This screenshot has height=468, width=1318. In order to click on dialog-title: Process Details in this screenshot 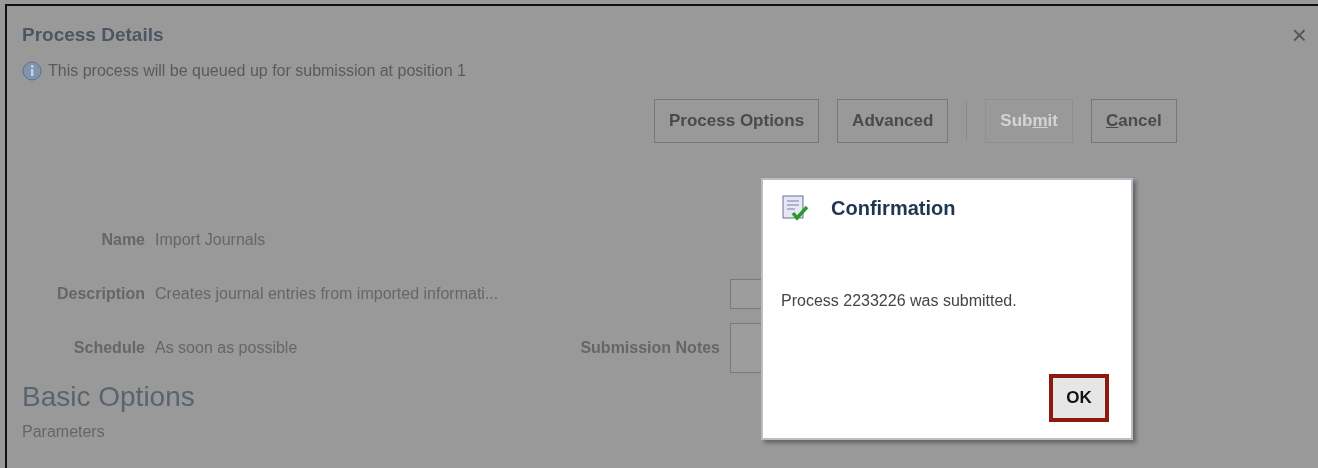, I will do `click(93, 35)`.